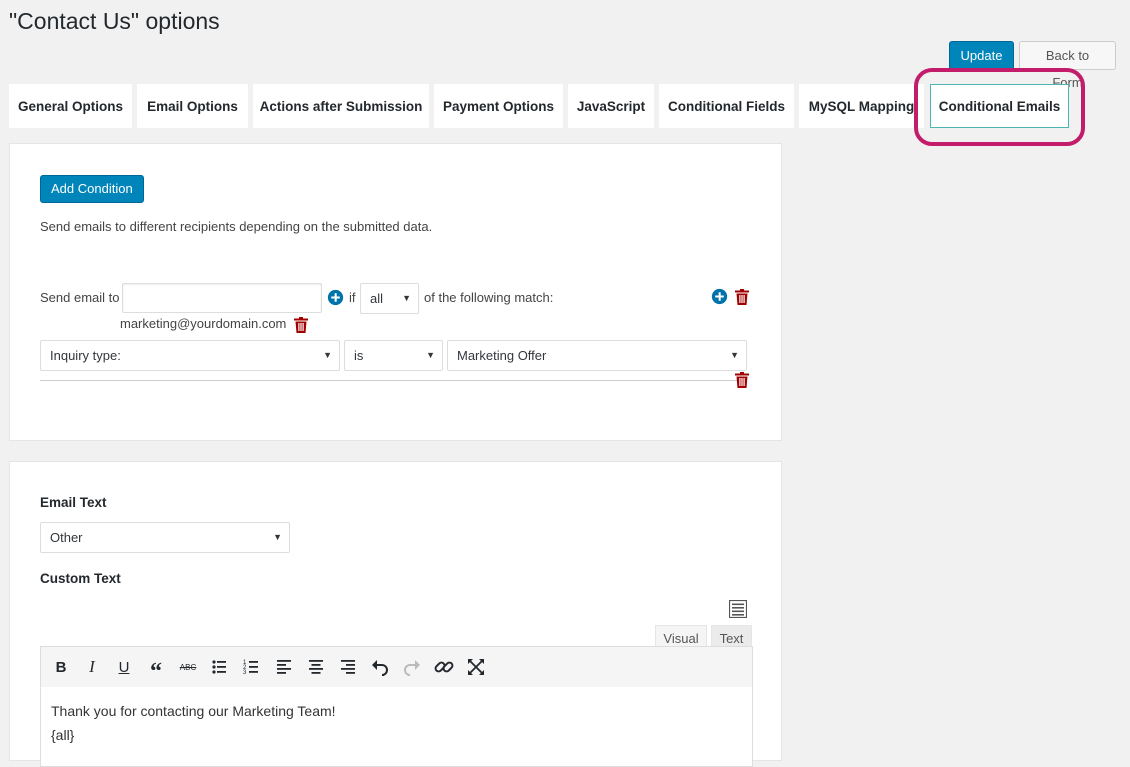  What do you see at coordinates (165, 537) in the screenshot?
I see `email-text-select: Other ▼` at bounding box center [165, 537].